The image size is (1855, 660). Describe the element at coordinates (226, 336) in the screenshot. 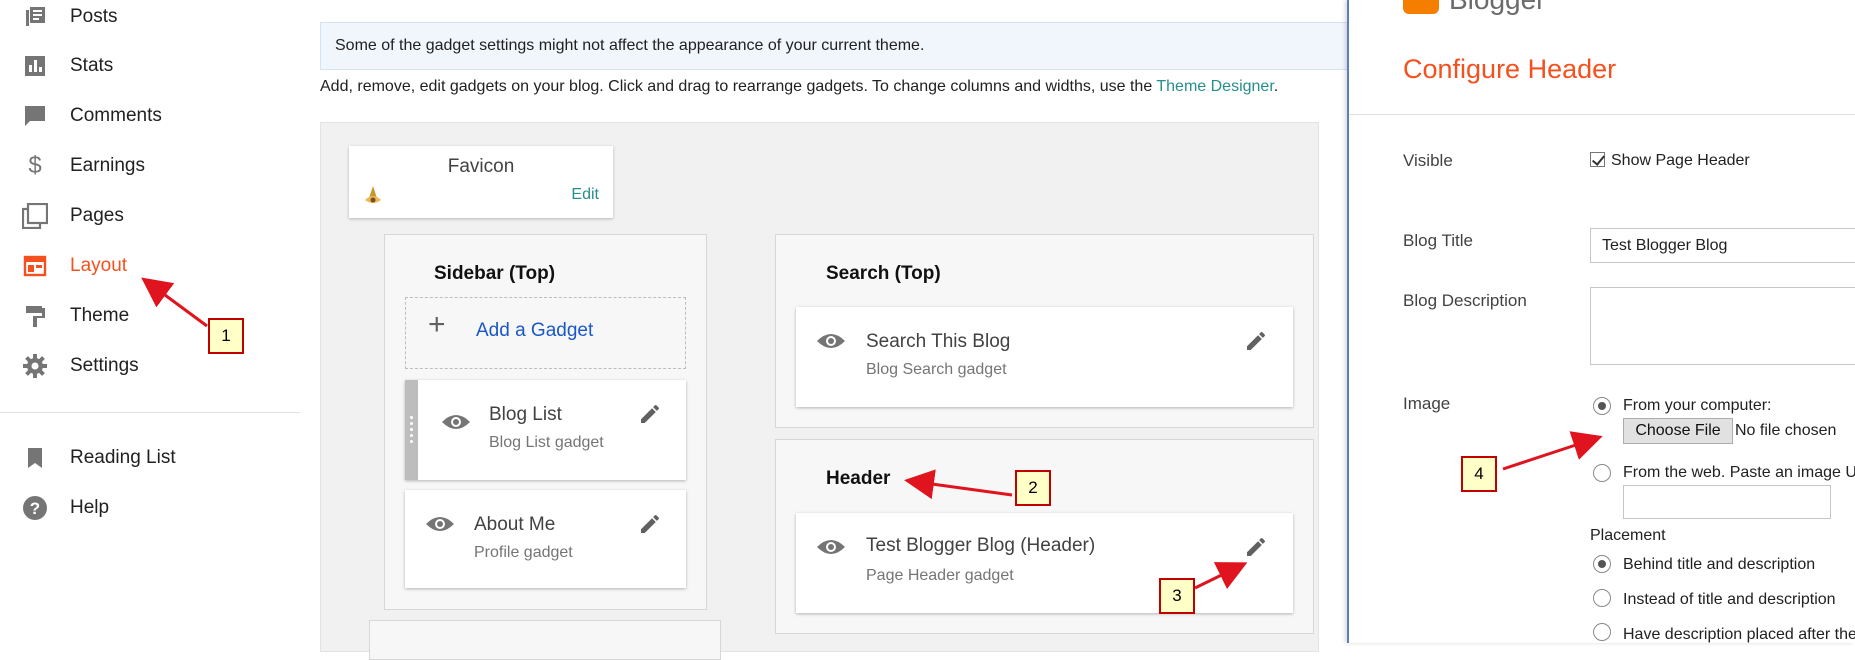

I see `annotation-callout-1: 1` at that location.